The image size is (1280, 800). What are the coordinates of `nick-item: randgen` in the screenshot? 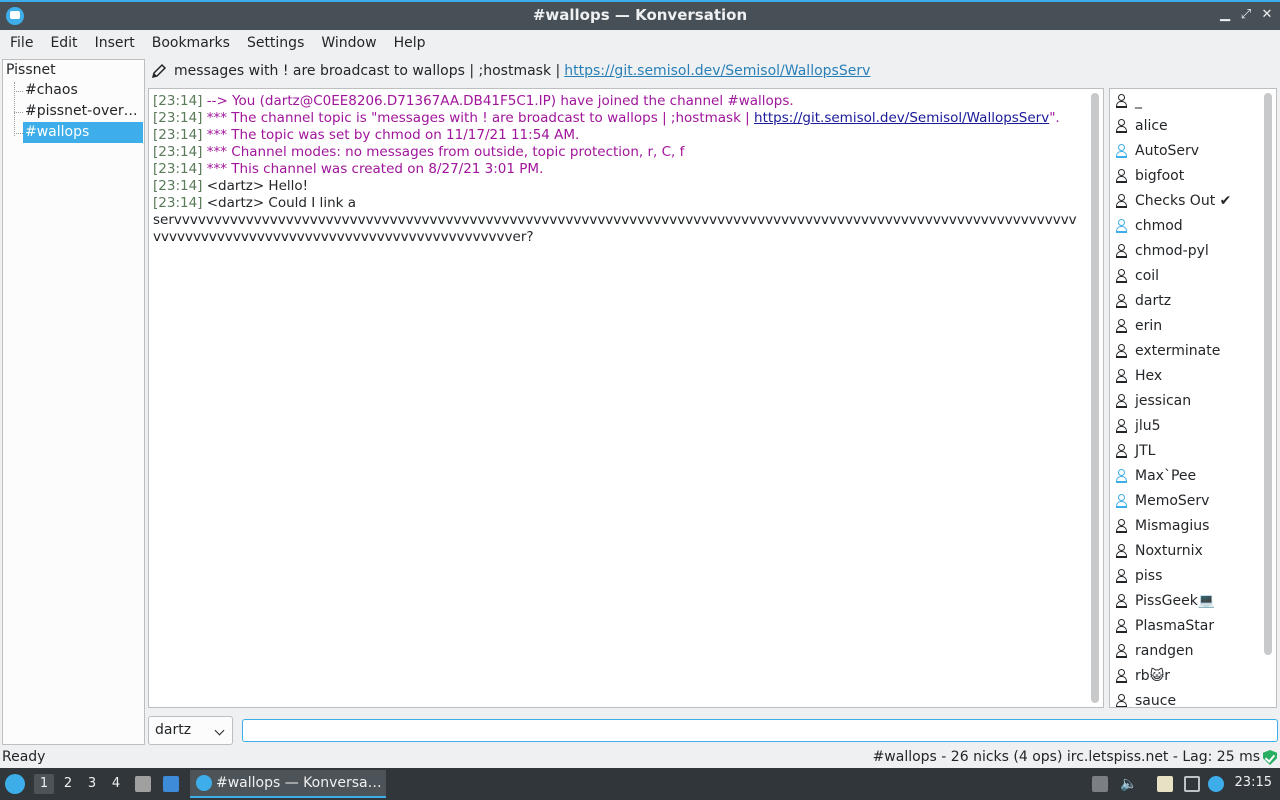 It's located at (1154, 651).